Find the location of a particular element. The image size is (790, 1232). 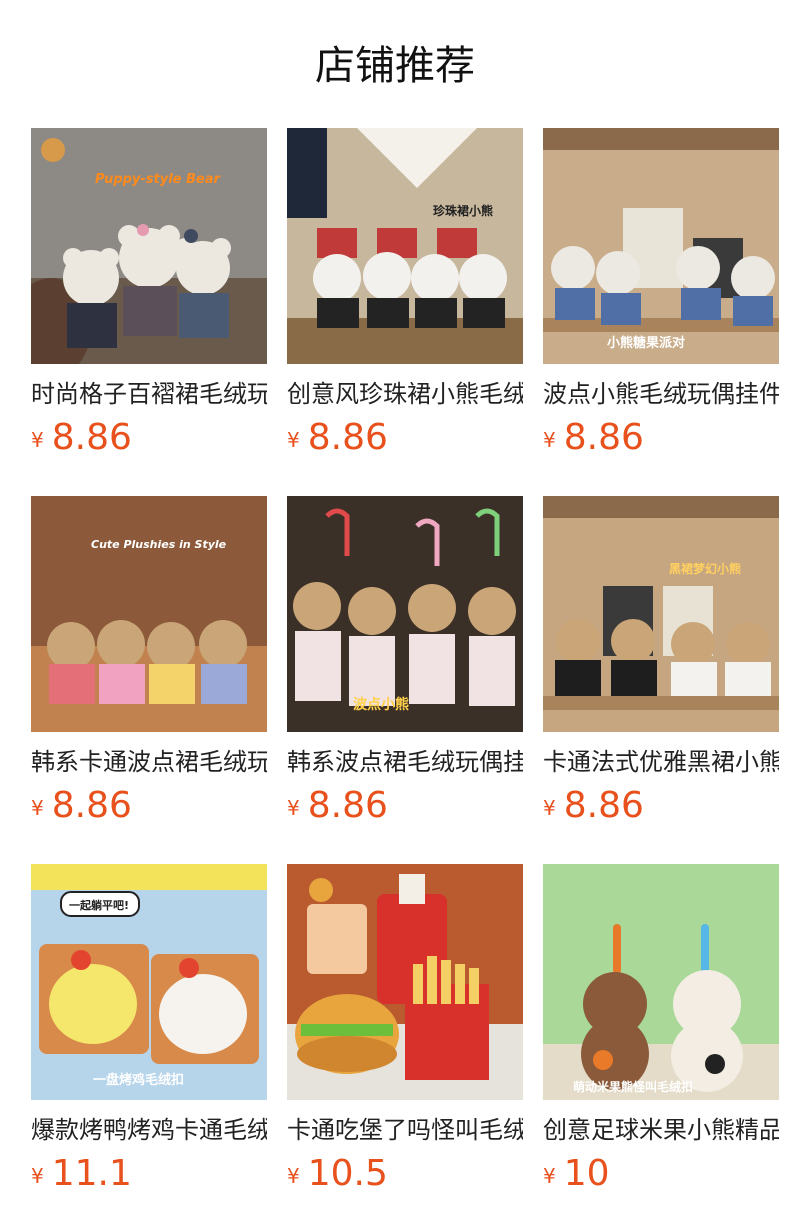

product-name: 波点小熊毛绒玩偶挂件 is located at coordinates (661, 394).